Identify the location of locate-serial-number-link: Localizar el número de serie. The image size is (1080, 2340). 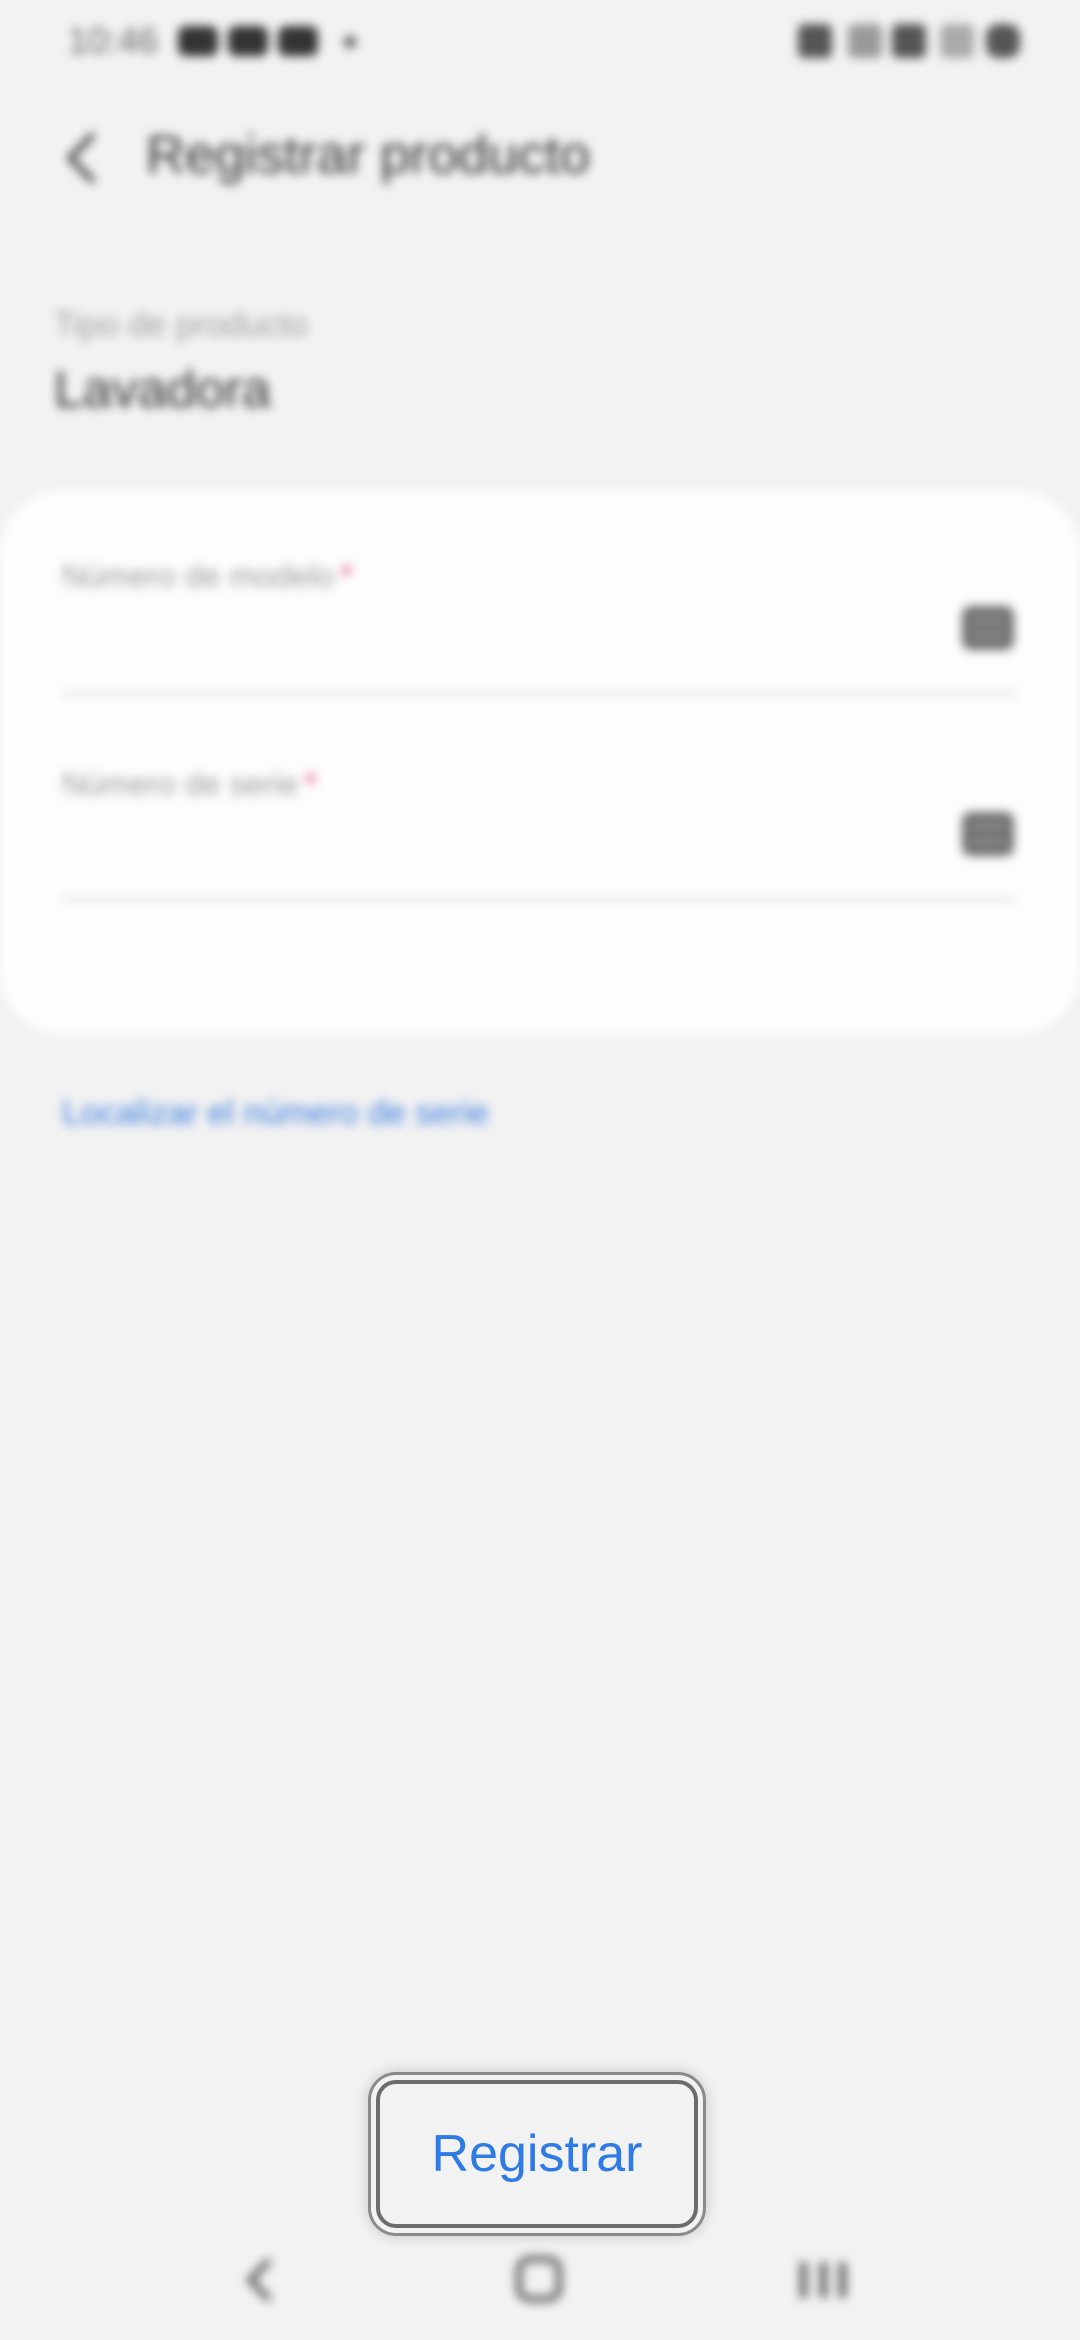
(275, 1113).